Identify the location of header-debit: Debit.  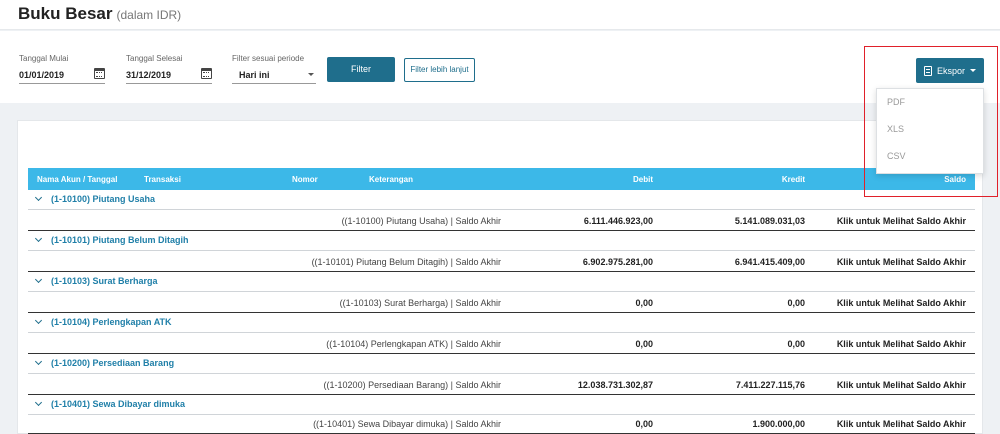
(643, 179).